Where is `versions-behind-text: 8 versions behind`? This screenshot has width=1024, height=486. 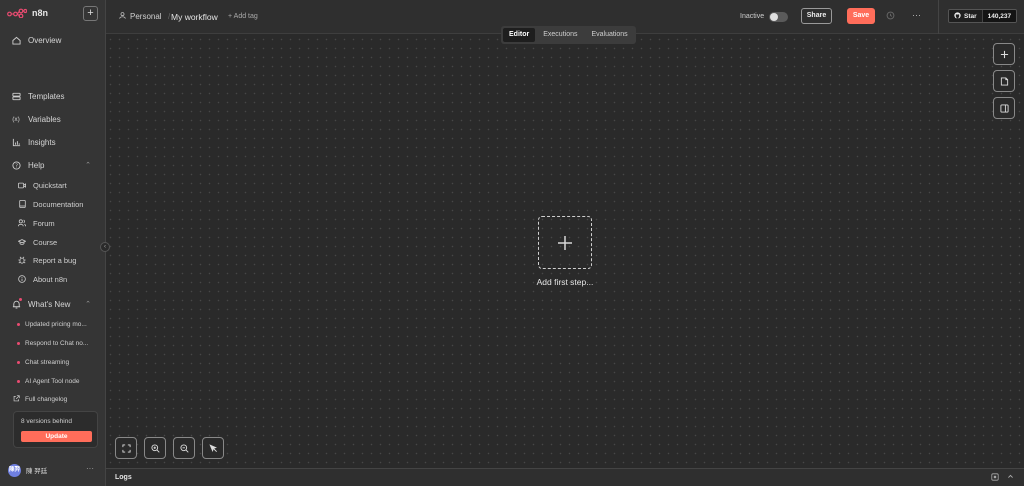 versions-behind-text: 8 versions behind is located at coordinates (46, 421).